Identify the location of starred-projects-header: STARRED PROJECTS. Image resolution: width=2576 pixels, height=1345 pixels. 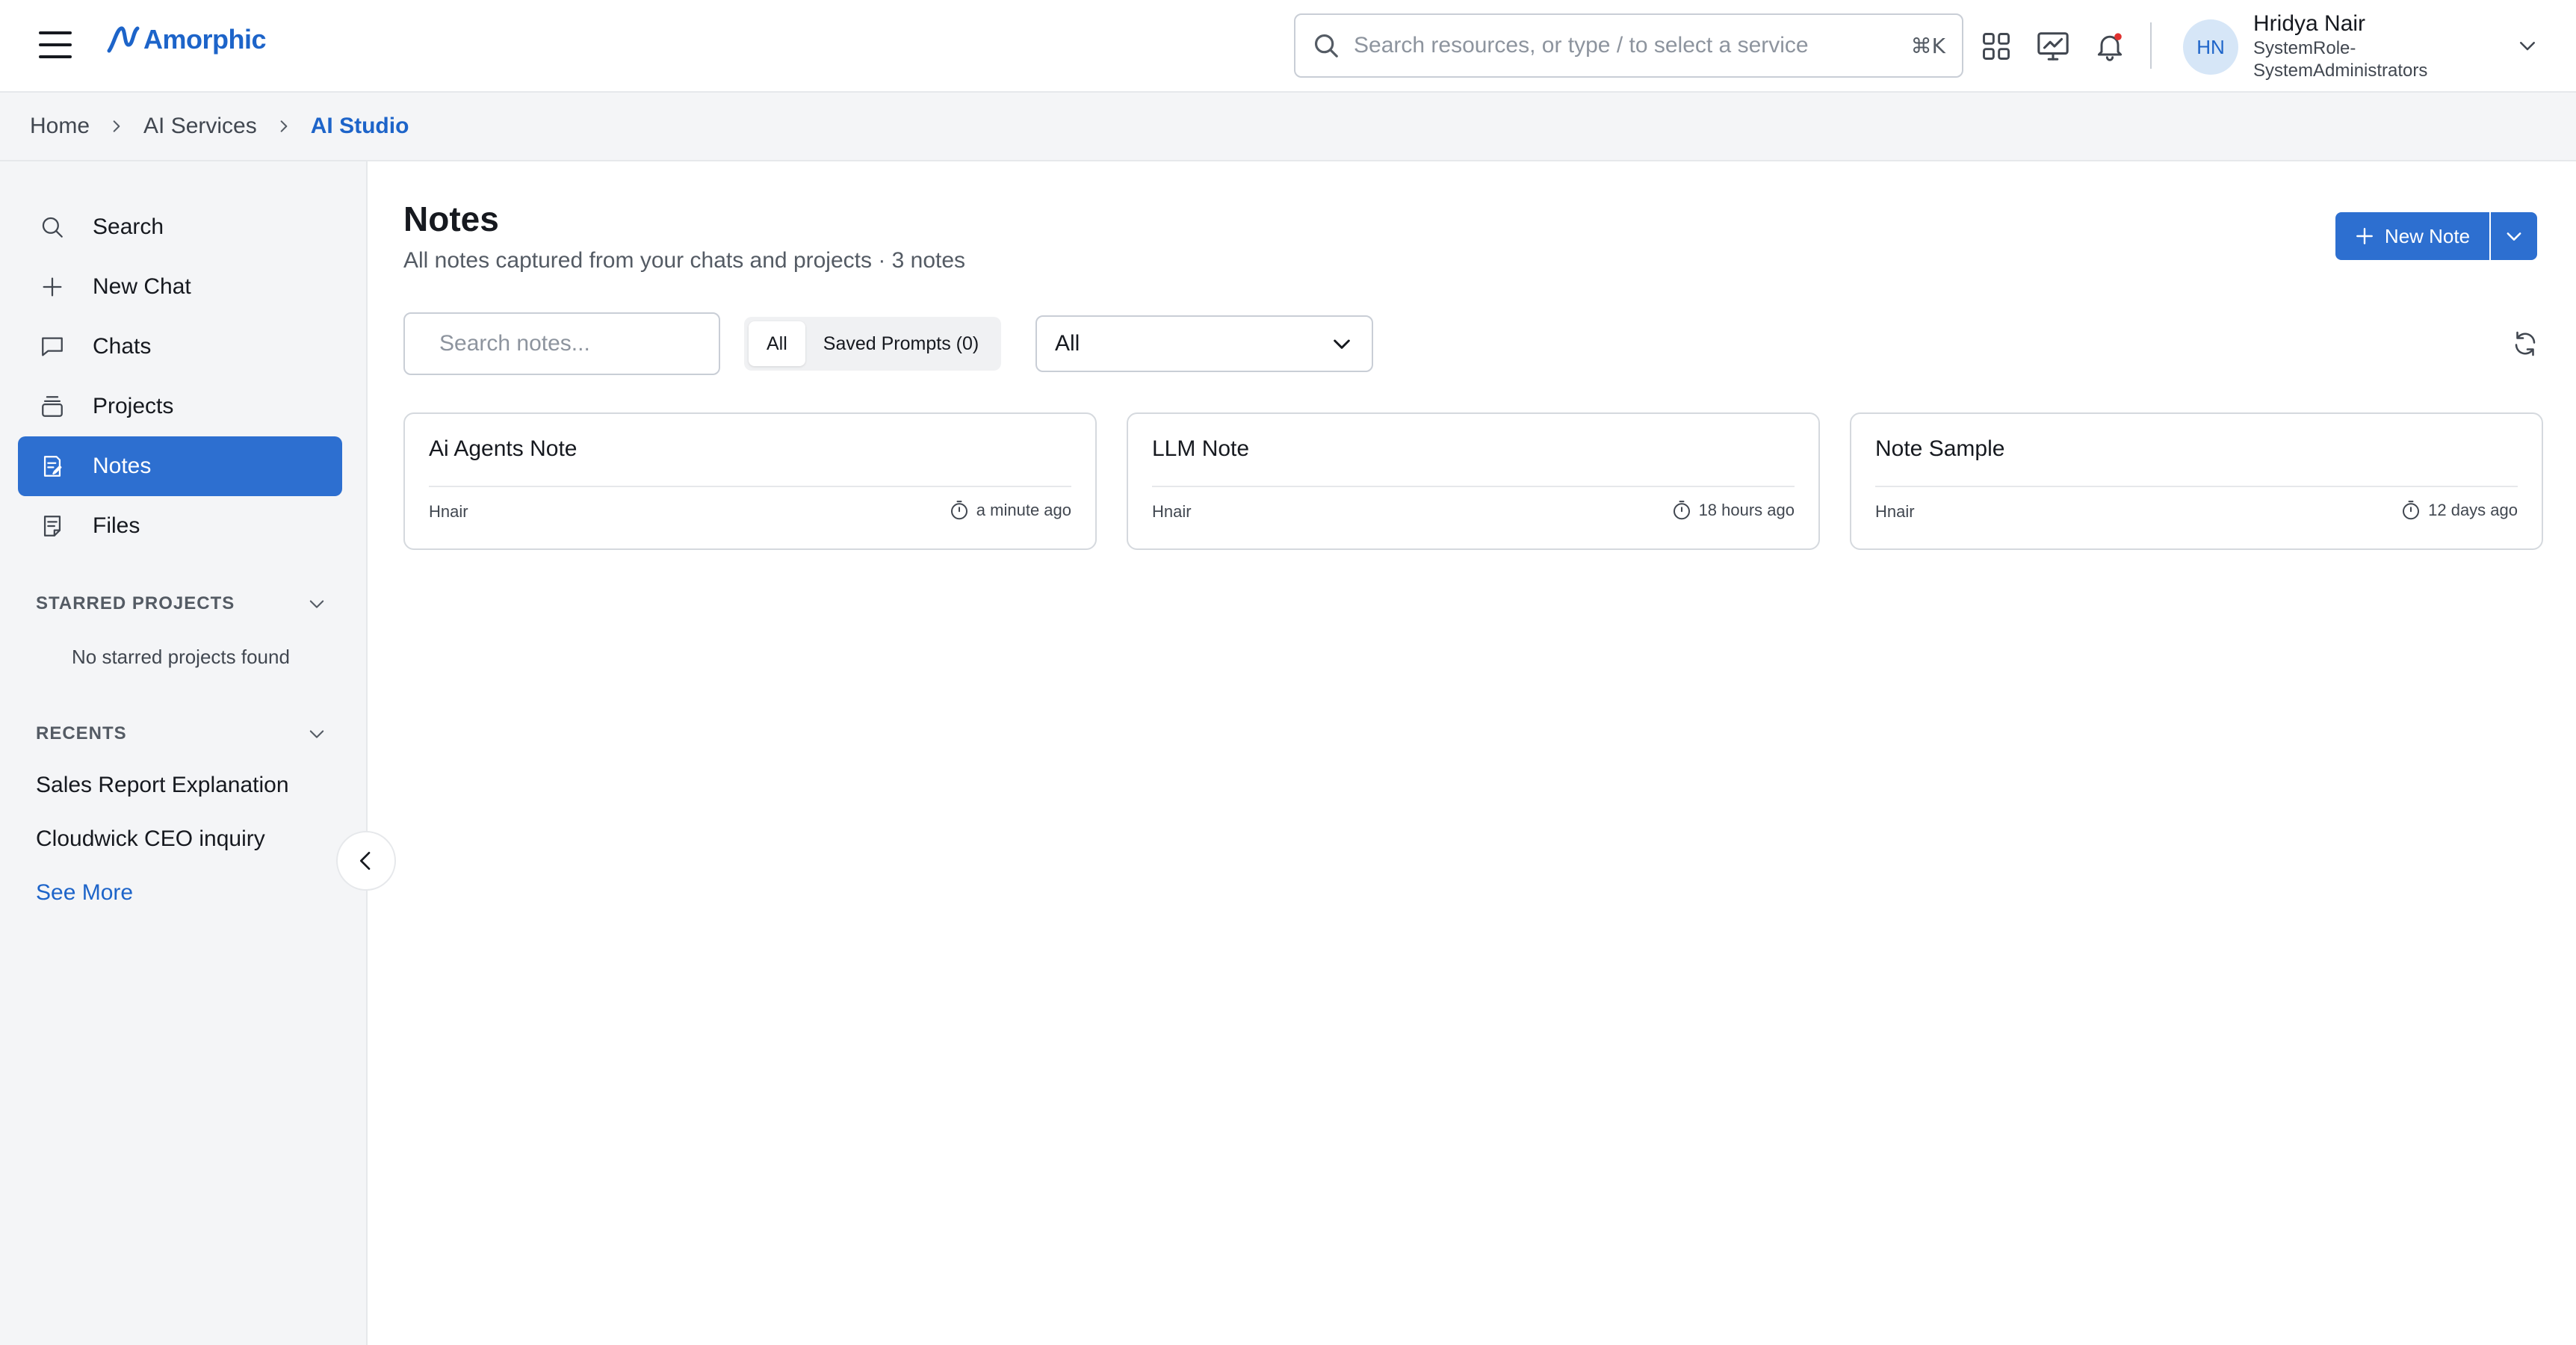
(181, 603).